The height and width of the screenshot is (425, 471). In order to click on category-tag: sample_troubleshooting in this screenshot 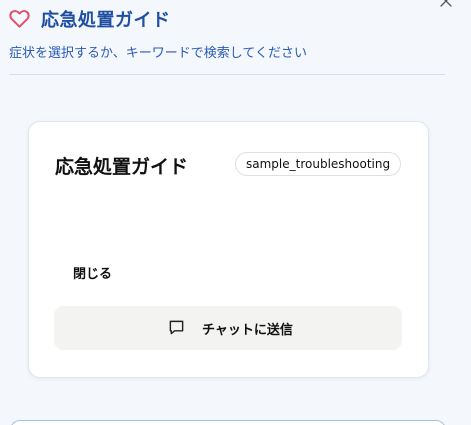, I will do `click(318, 164)`.